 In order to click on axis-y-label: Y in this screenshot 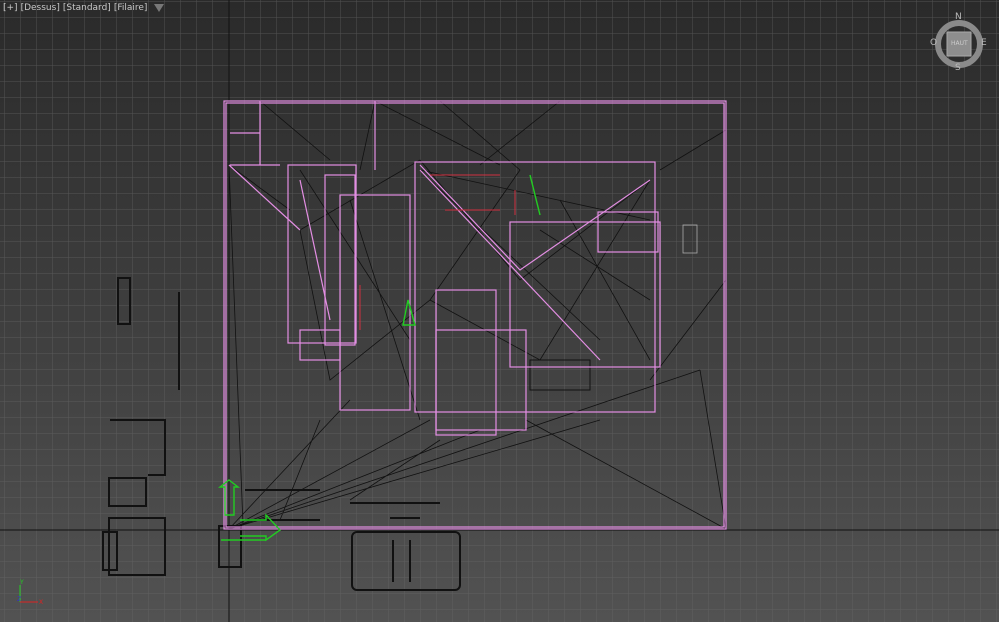, I will do `click(21, 582)`.